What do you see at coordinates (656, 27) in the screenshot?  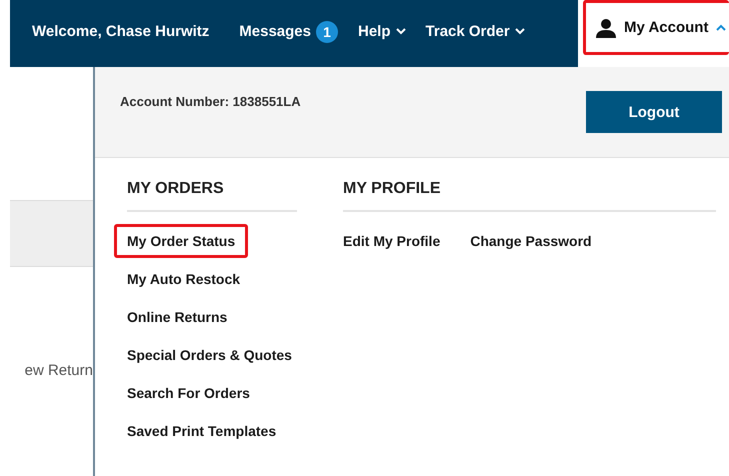 I see `my-account-button: My Account` at bounding box center [656, 27].